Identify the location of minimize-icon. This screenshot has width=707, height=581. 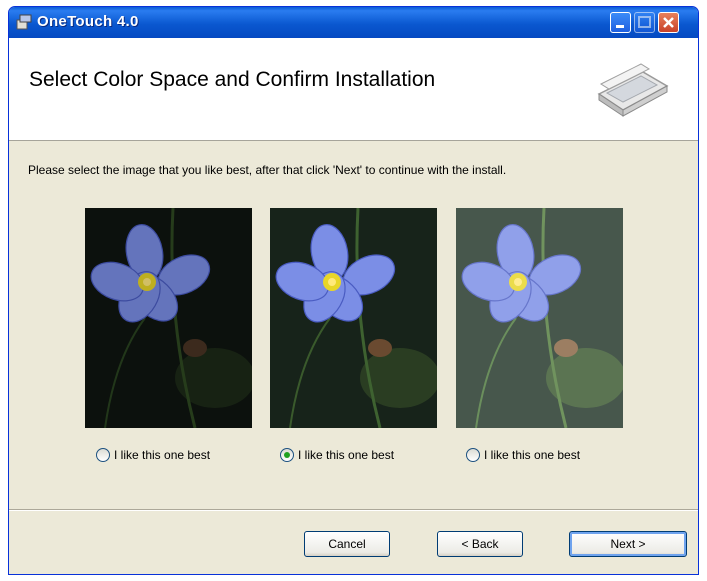
(620, 26).